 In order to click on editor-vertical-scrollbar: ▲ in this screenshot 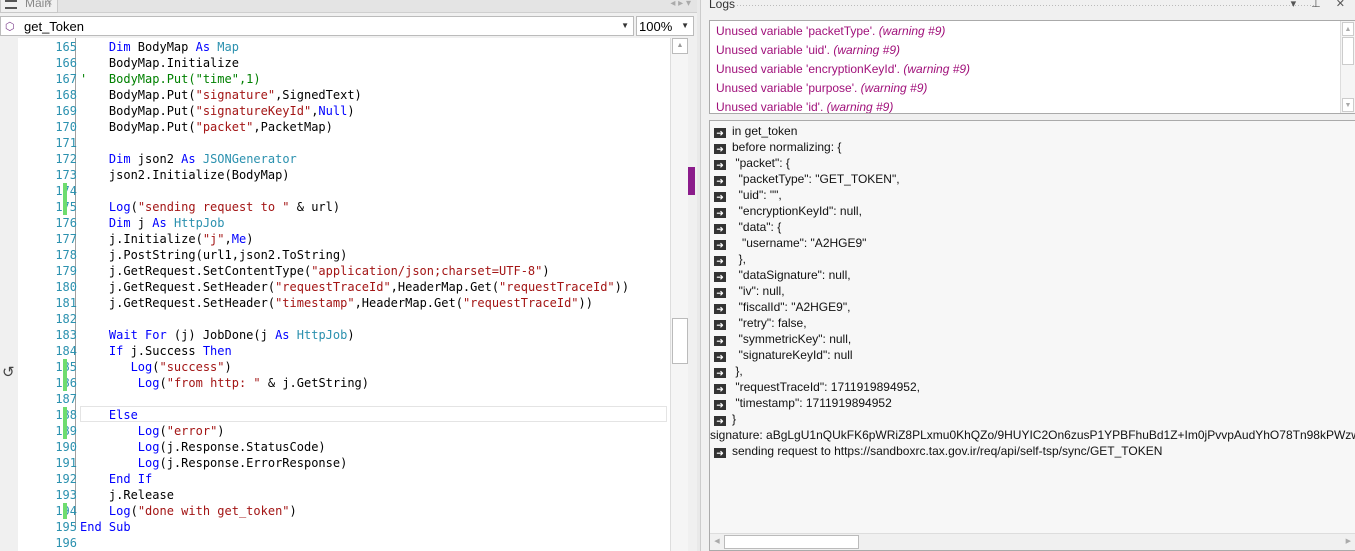, I will do `click(679, 294)`.